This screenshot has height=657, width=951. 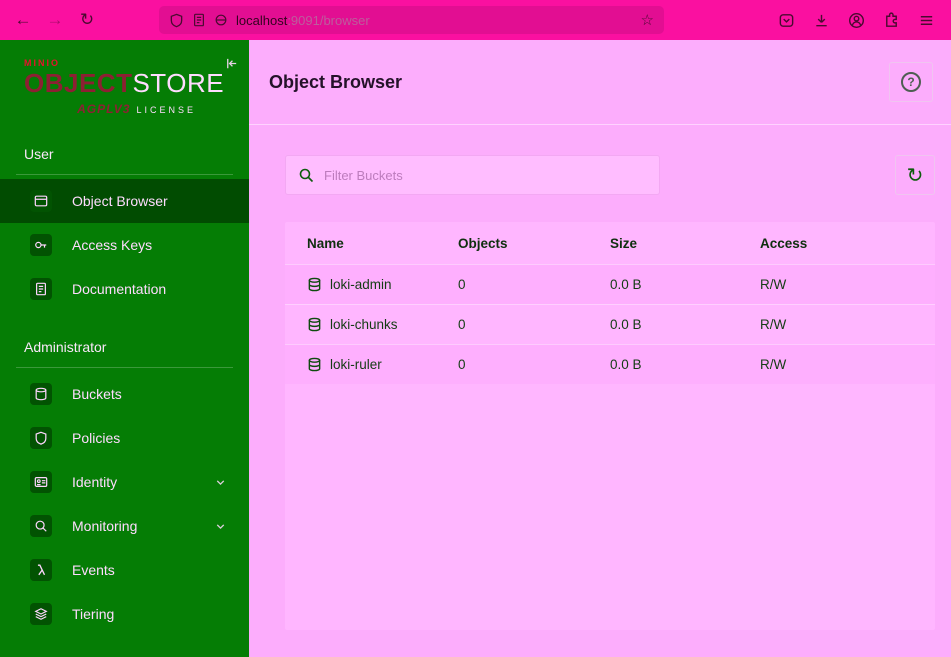 I want to click on sidebar-item-policies: Policies, so click(x=124, y=438).